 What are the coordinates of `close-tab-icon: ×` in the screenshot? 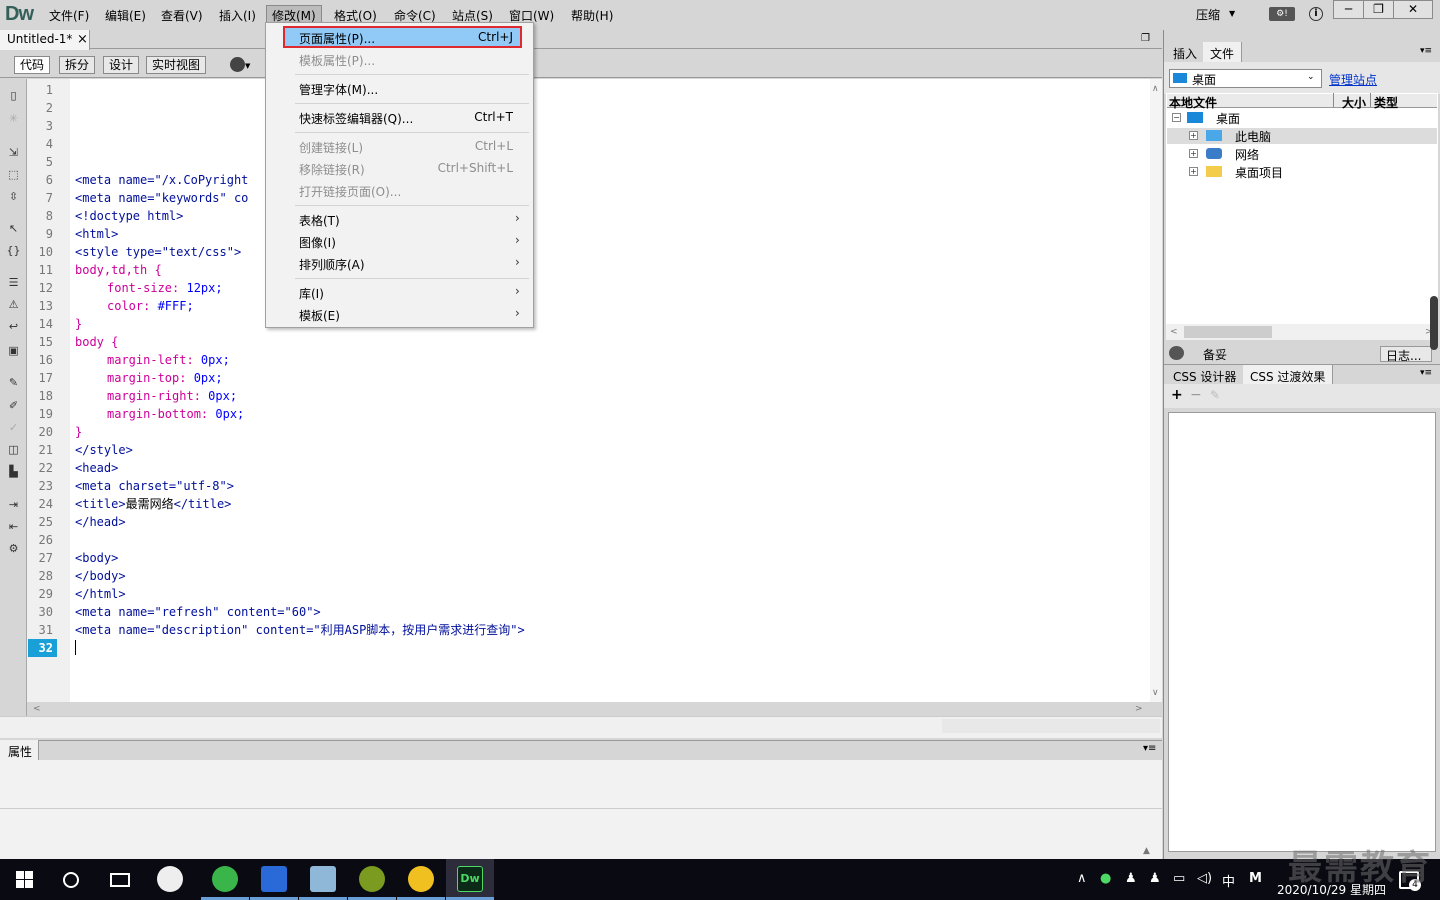 It's located at (82, 39).